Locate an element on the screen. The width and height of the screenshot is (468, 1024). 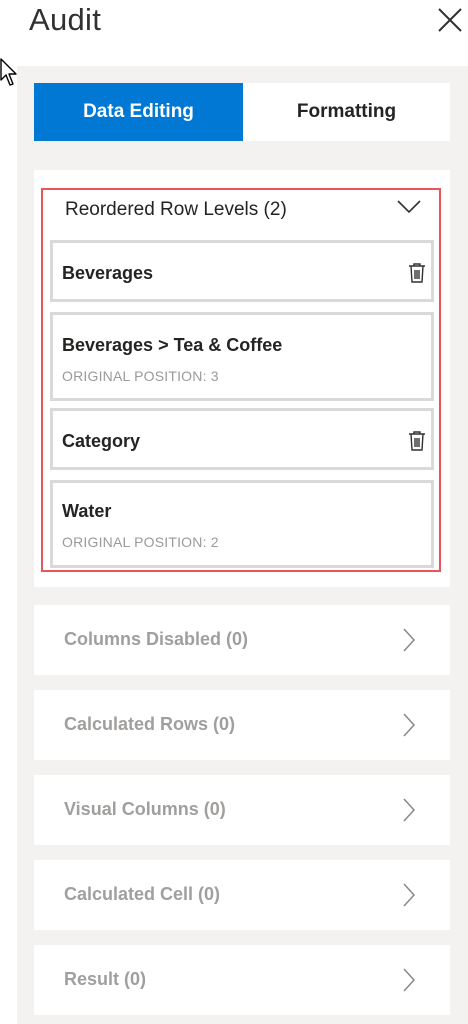
section-label: Visual Columns (0) is located at coordinates (145, 809).